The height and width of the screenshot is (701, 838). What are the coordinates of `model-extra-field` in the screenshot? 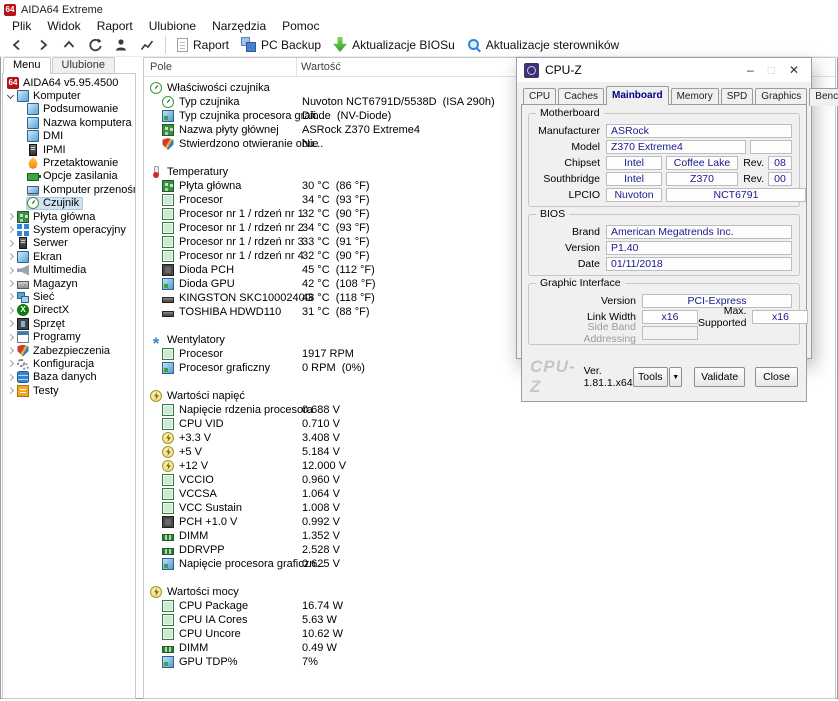 It's located at (771, 147).